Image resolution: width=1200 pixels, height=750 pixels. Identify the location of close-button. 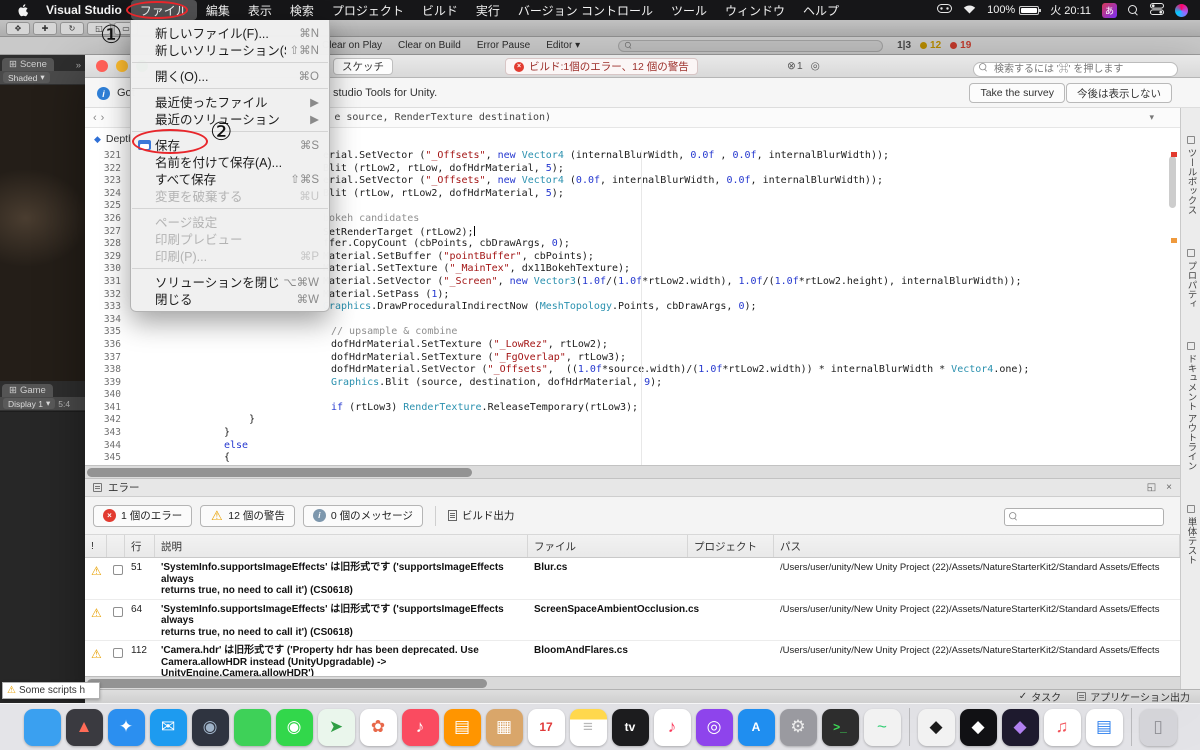
(102, 66).